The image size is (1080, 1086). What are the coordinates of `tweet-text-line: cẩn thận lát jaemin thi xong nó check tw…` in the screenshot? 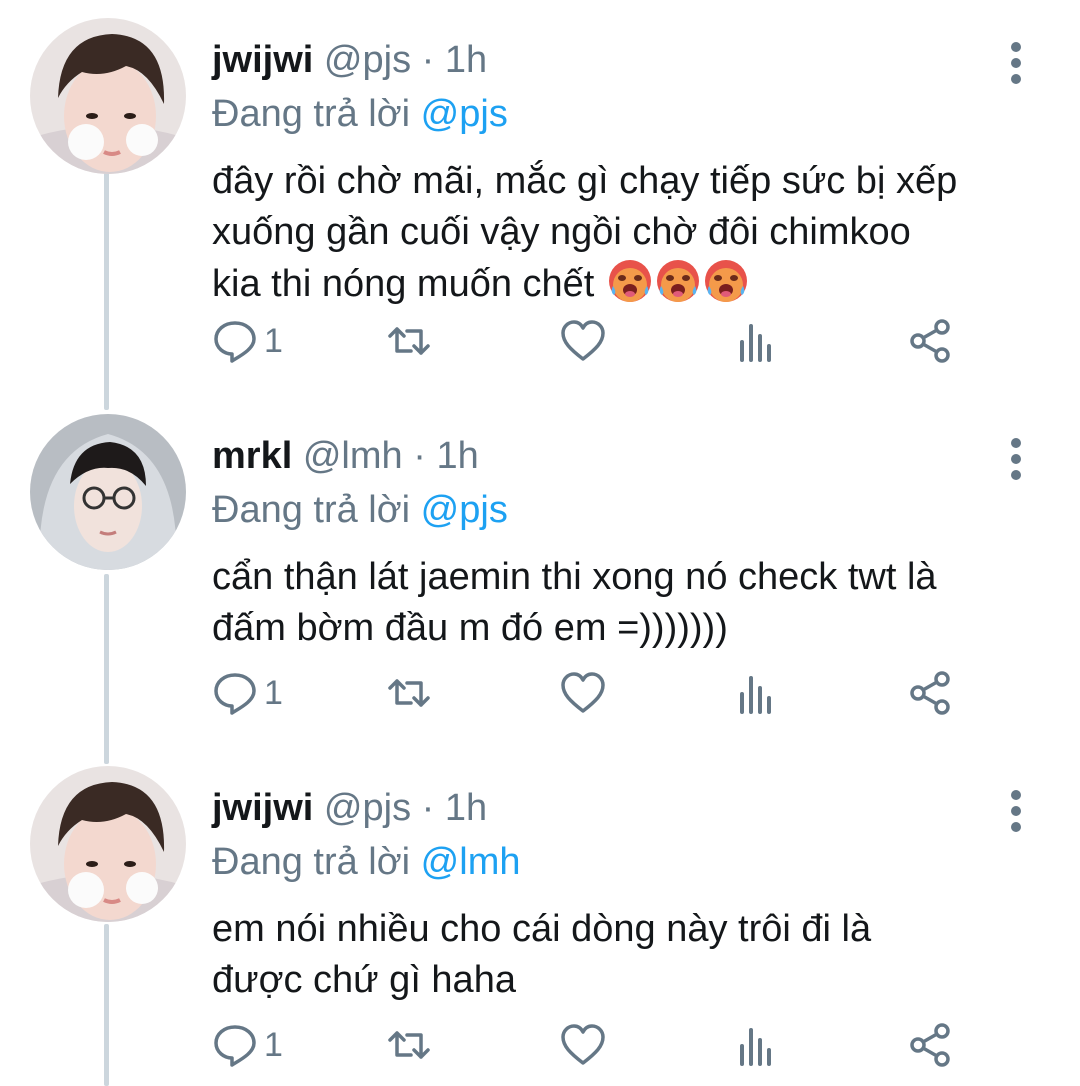 It's located at (574, 577).